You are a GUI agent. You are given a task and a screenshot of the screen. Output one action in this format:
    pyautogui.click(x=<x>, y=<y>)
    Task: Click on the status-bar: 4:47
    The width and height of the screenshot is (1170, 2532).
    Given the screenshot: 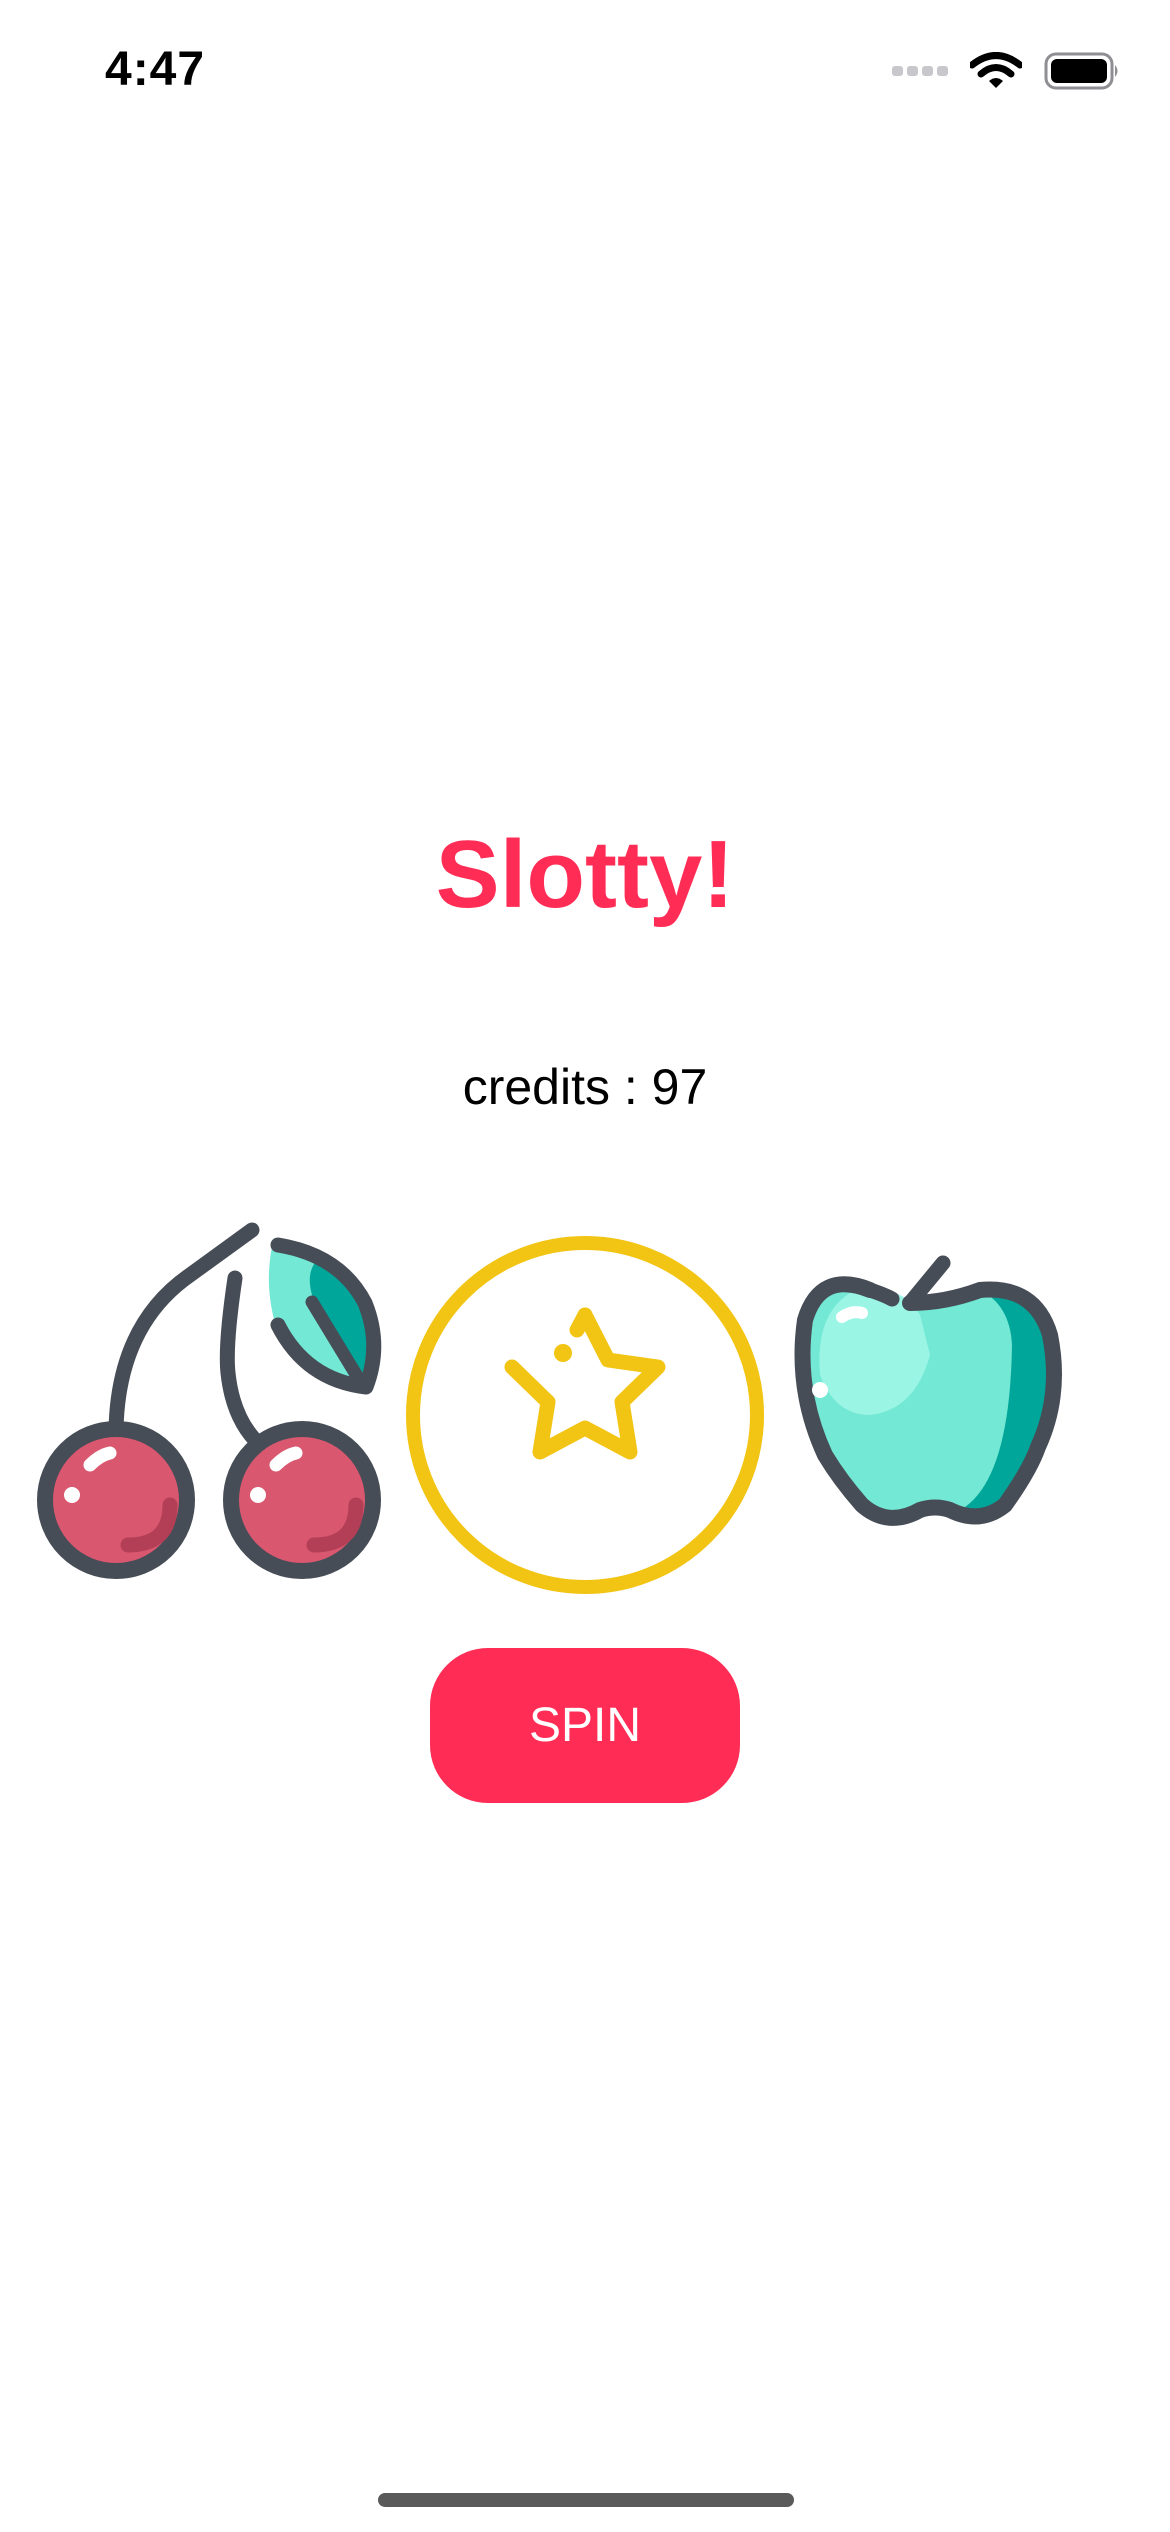 What is the action you would take?
    pyautogui.click(x=585, y=70)
    